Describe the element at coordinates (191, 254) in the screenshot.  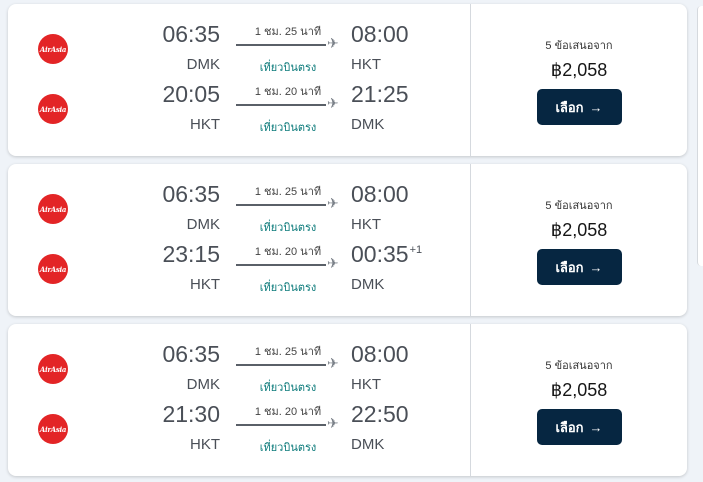
I see `departure-time: 23:15` at that location.